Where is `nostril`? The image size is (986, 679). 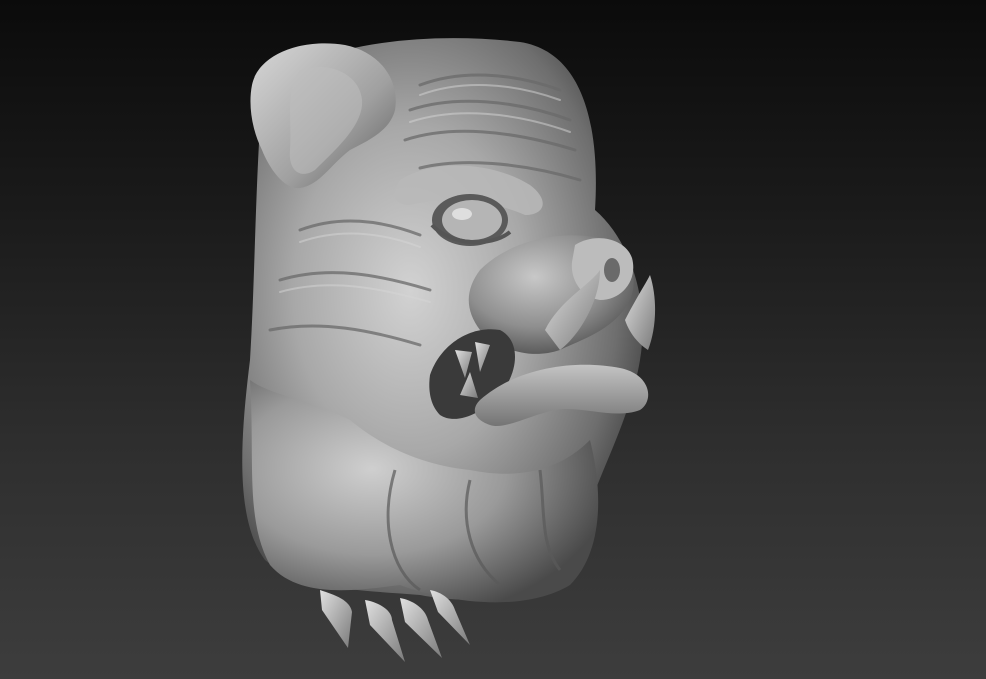 nostril is located at coordinates (612, 270).